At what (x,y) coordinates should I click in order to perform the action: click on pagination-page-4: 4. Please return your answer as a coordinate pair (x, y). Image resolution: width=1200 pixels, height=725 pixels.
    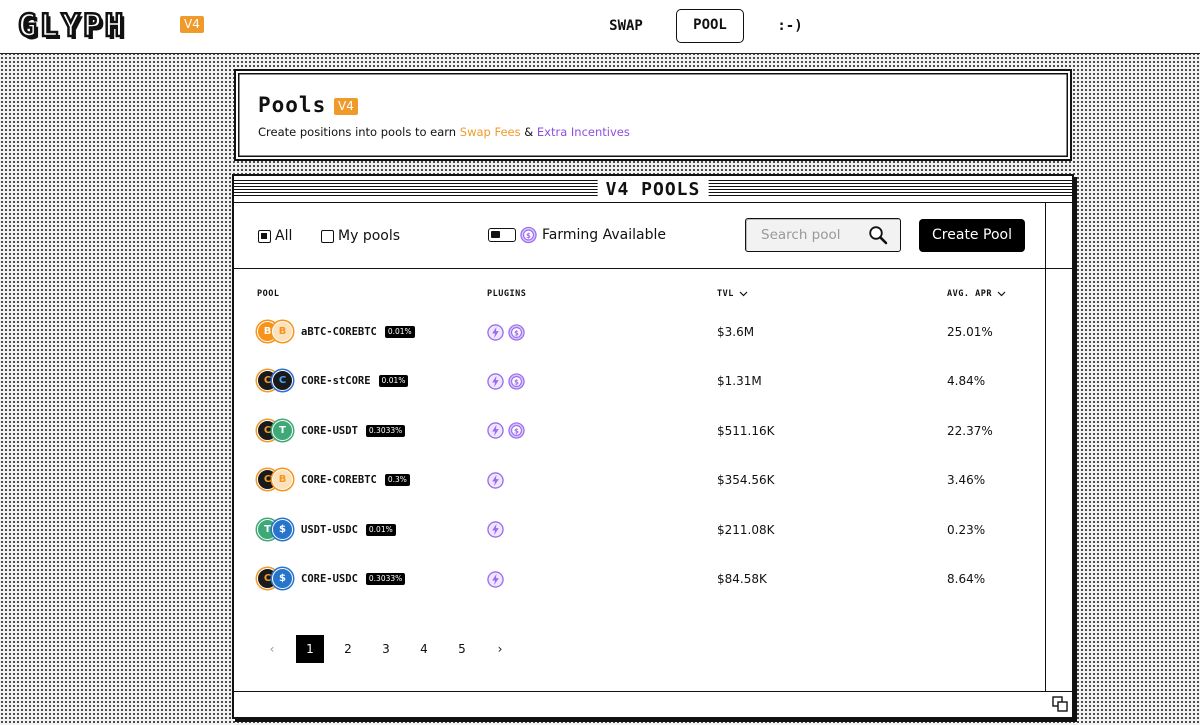
    Looking at the image, I should click on (424, 649).